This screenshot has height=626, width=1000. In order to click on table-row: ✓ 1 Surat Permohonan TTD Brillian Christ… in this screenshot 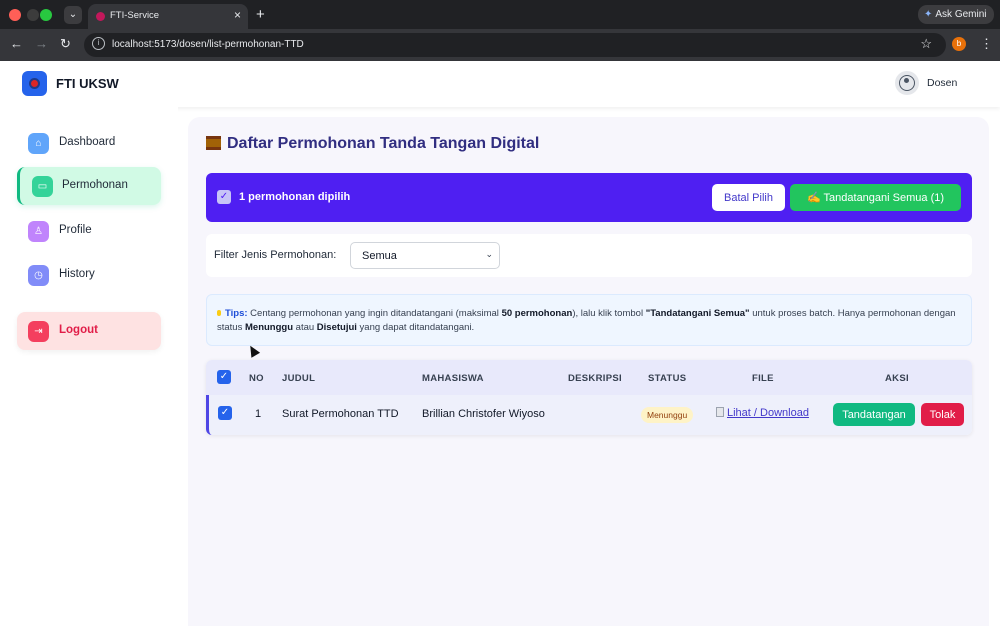, I will do `click(589, 415)`.